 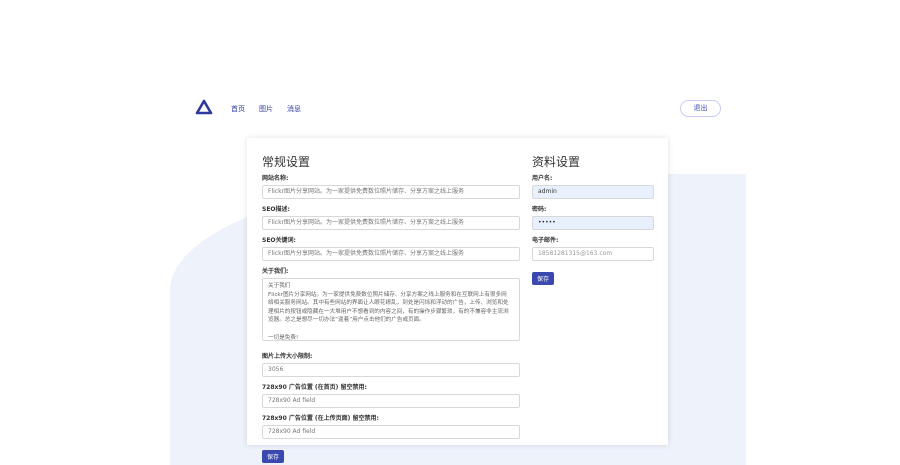 I want to click on top-nav: 首页 图片 消息, so click(x=266, y=109).